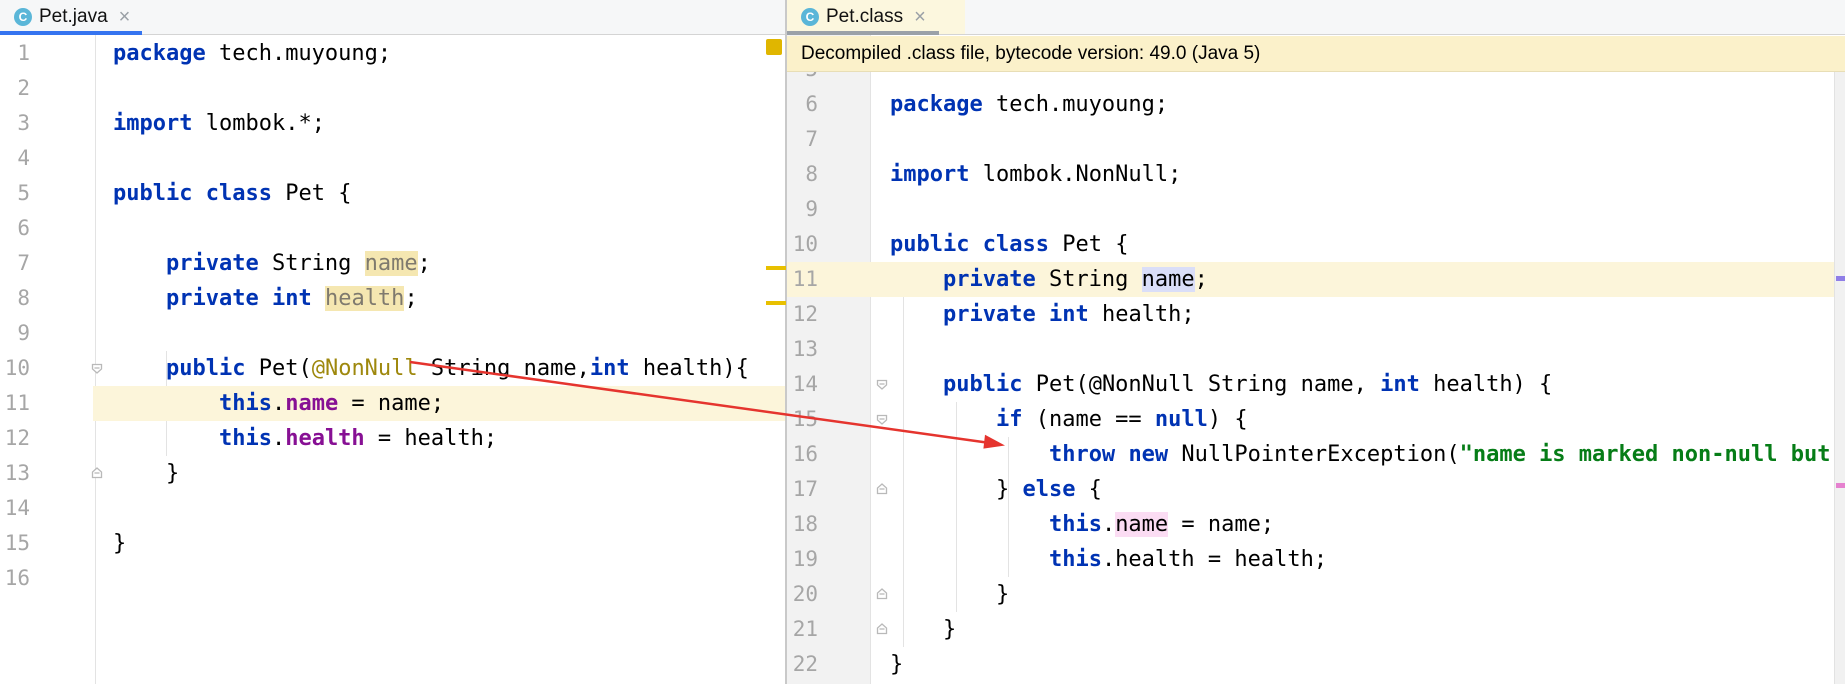 This screenshot has width=1845, height=684. Describe the element at coordinates (73, 16) in the screenshot. I see `tab-label: Pet.java` at that location.